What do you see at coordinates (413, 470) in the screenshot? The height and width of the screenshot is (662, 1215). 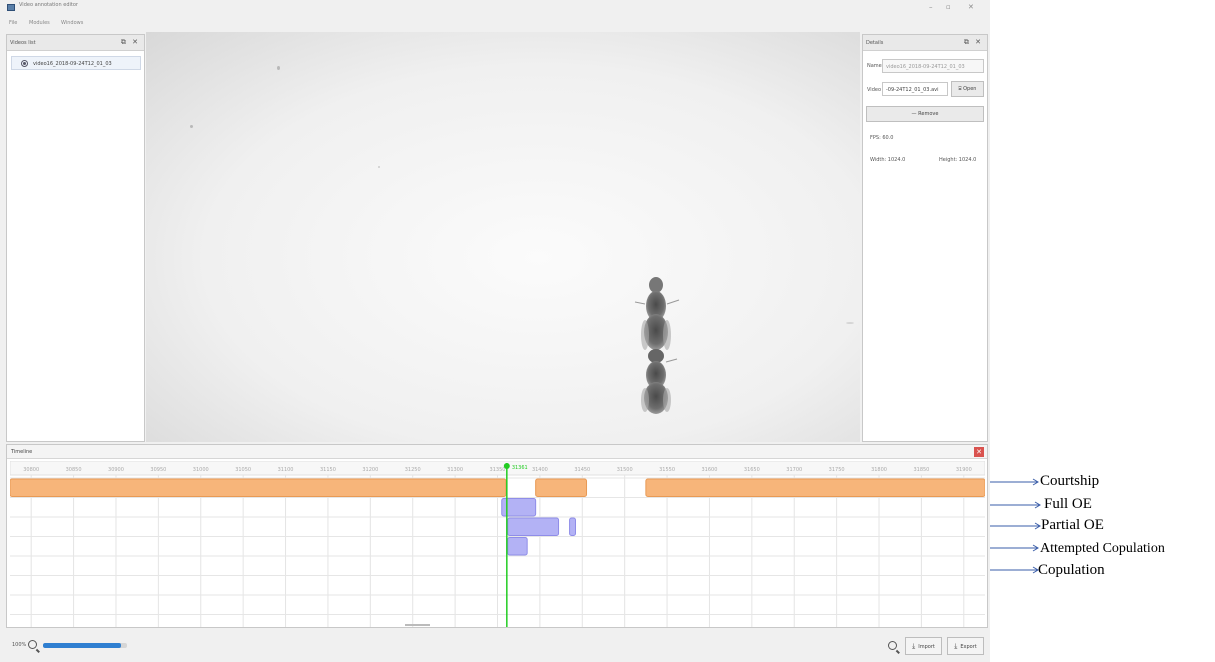 I see `timeline-tick-label: 31250` at bounding box center [413, 470].